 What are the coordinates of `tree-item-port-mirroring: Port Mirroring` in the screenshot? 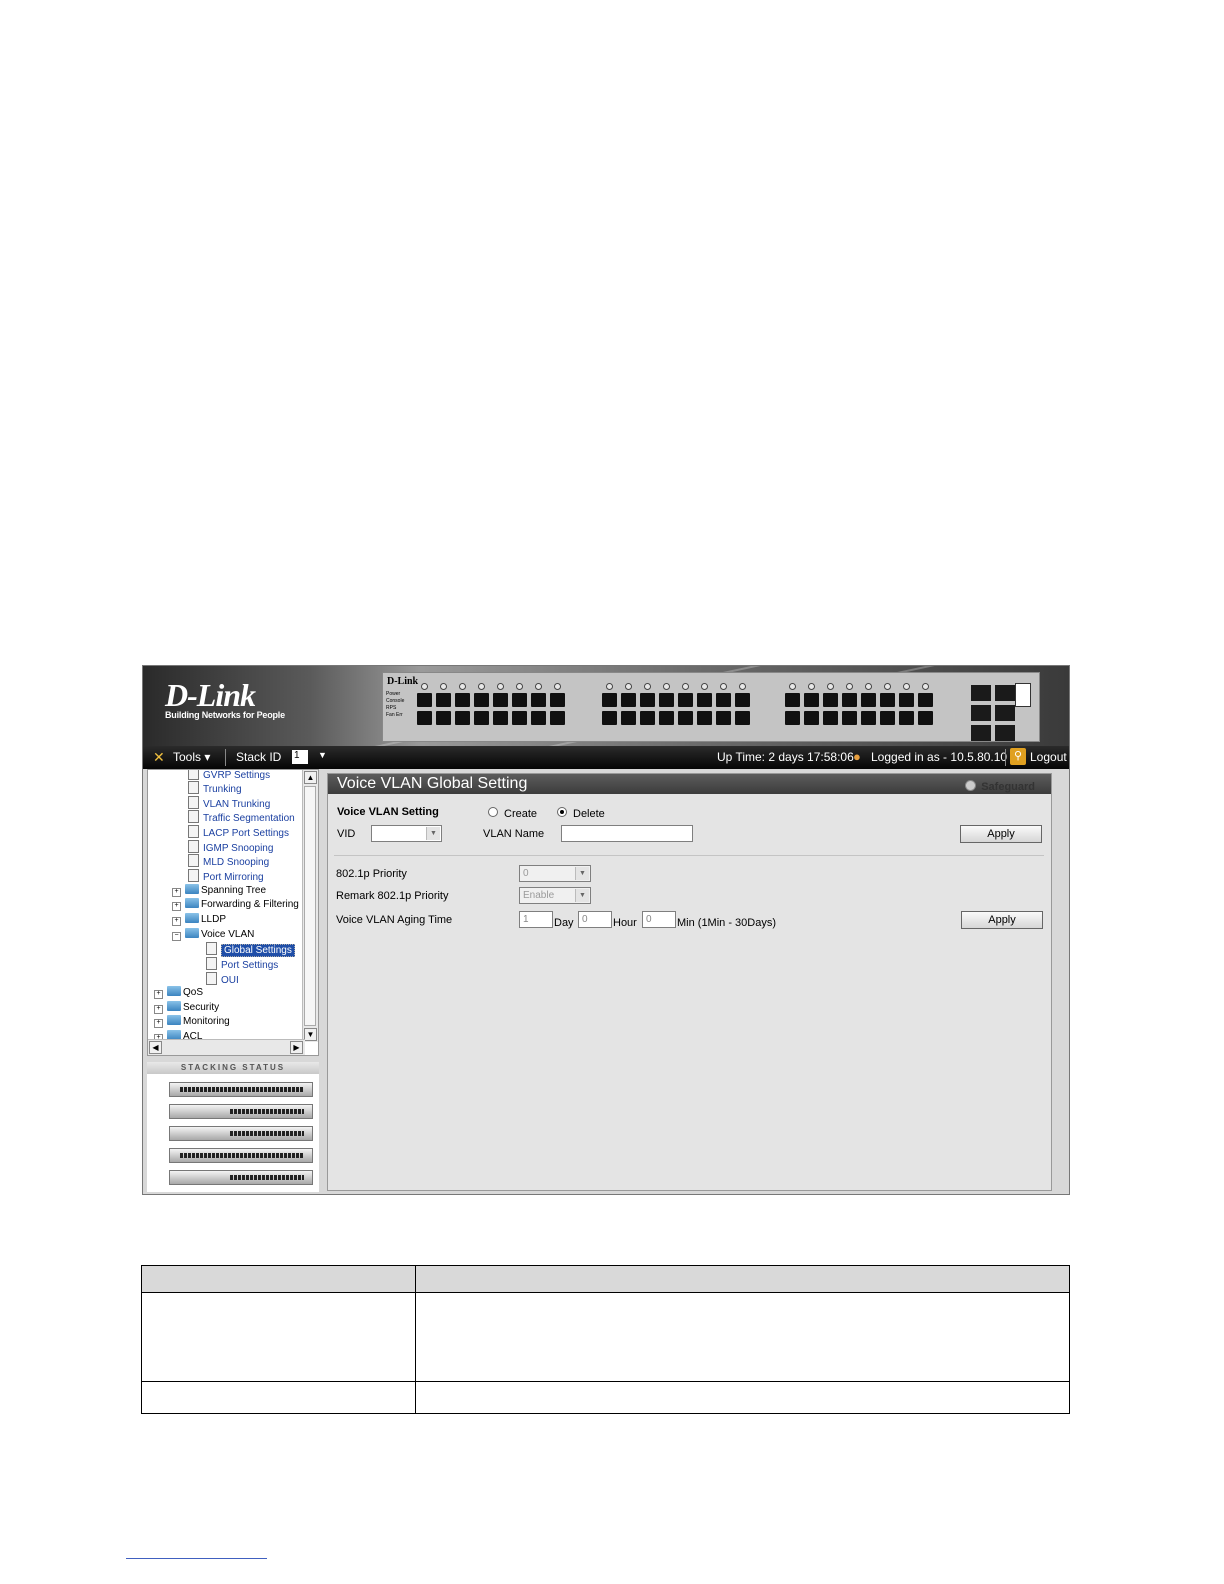 It's located at (226, 876).